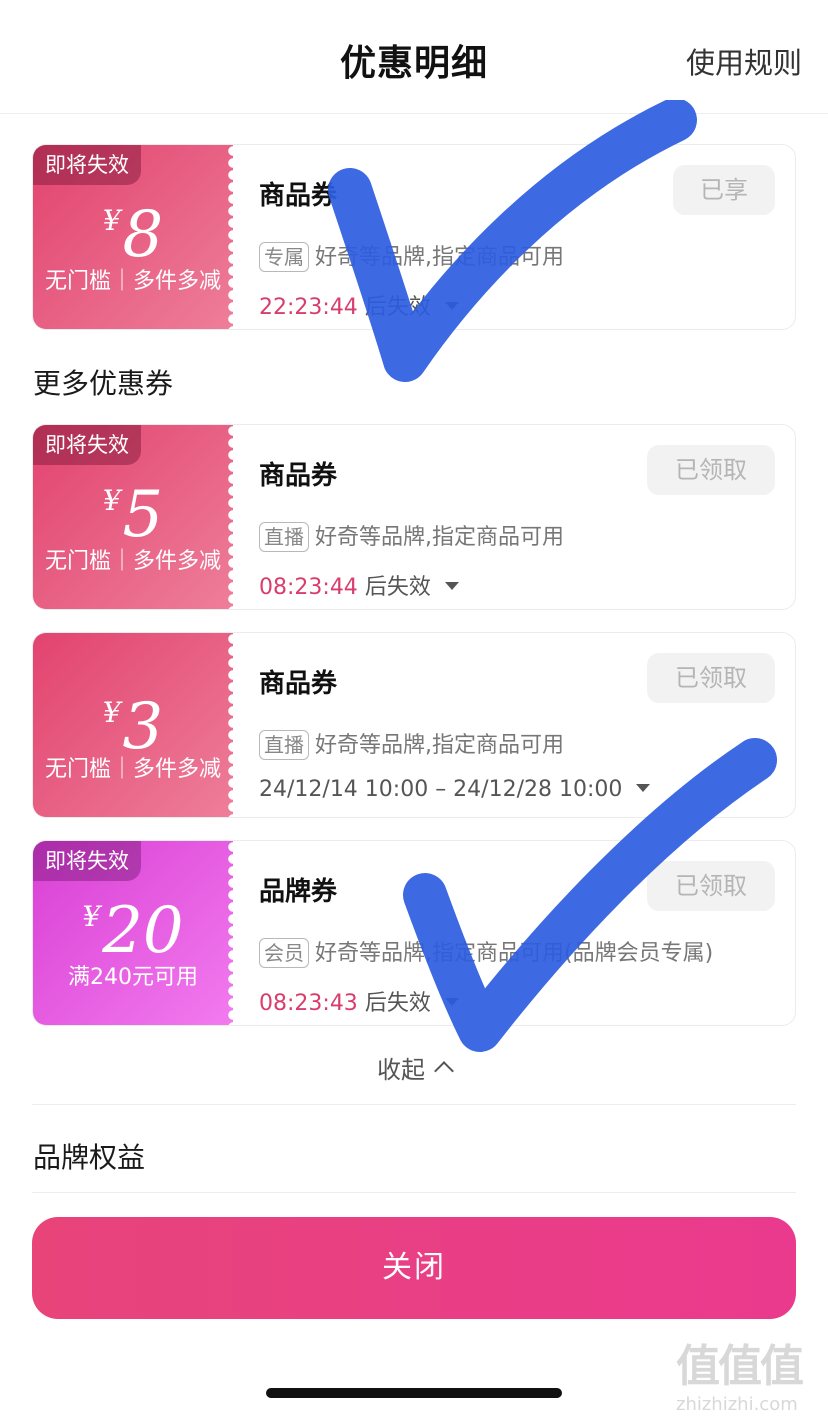  I want to click on coupon-description: 专属 好奇等品牌,指定商品可用, so click(411, 255).